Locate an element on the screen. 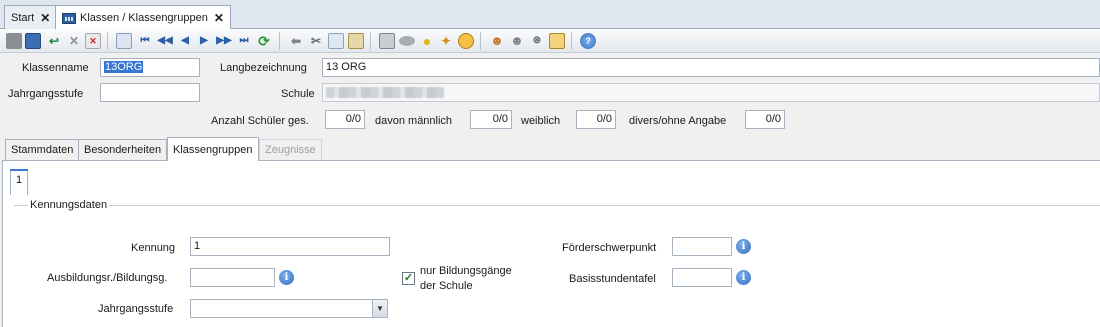  kennung-input: 1 is located at coordinates (290, 246).